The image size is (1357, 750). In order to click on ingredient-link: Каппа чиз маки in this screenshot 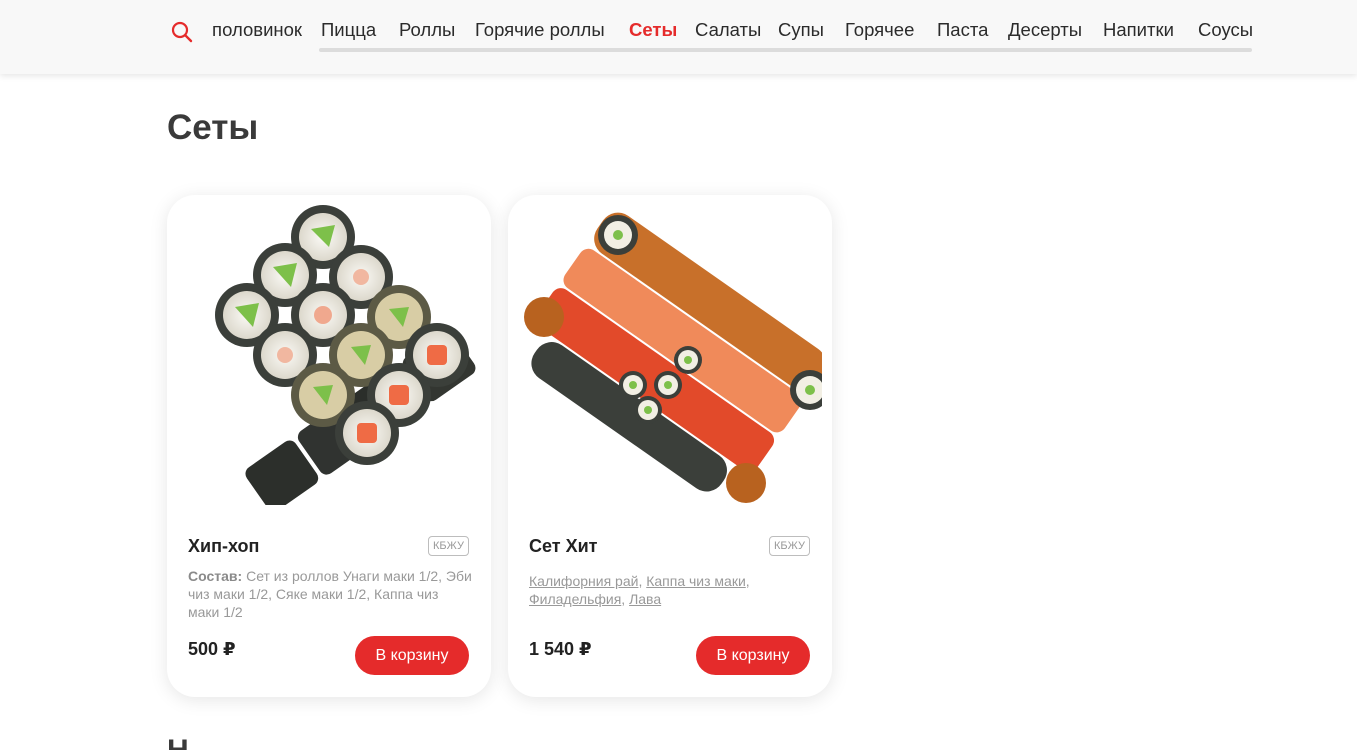, I will do `click(696, 581)`.